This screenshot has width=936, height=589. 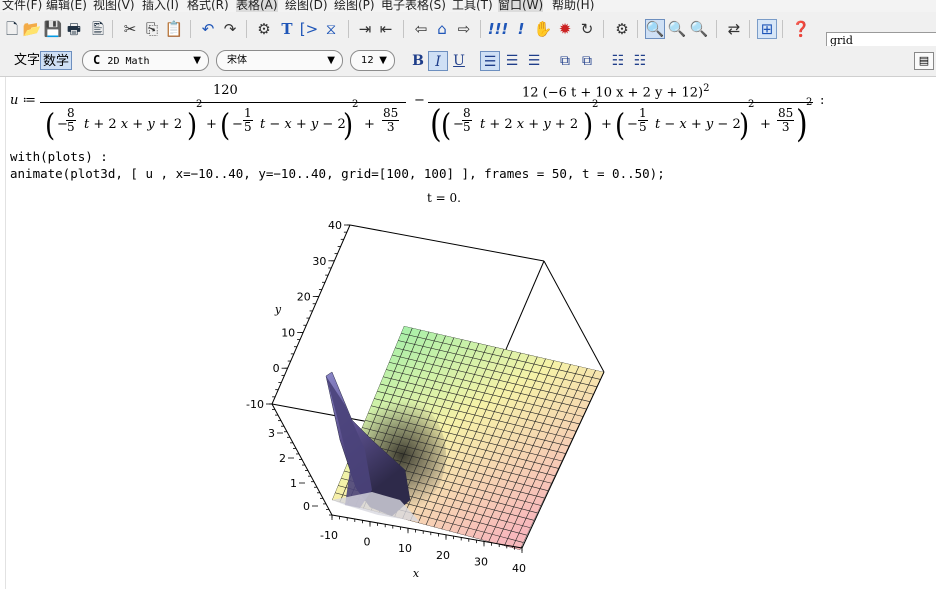 I want to click on swap-icon: ⇄, so click(x=734, y=29).